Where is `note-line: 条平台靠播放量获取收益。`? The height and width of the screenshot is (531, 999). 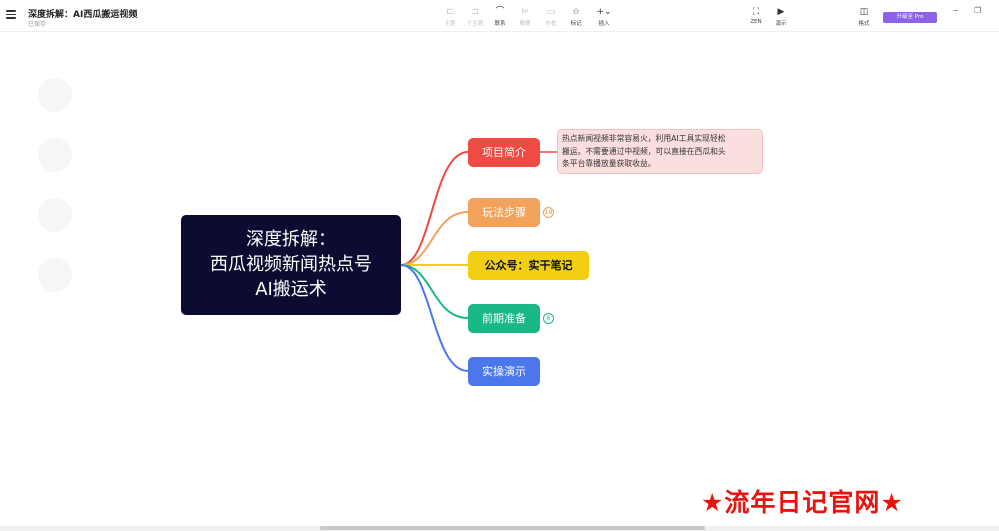 note-line: 条平台靠播放量获取收益。 is located at coordinates (609, 163).